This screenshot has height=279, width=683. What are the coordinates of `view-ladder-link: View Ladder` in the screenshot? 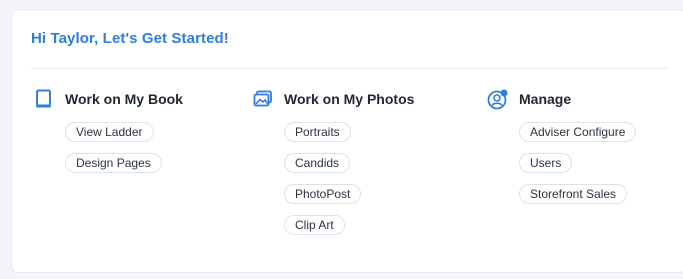 It's located at (109, 132).